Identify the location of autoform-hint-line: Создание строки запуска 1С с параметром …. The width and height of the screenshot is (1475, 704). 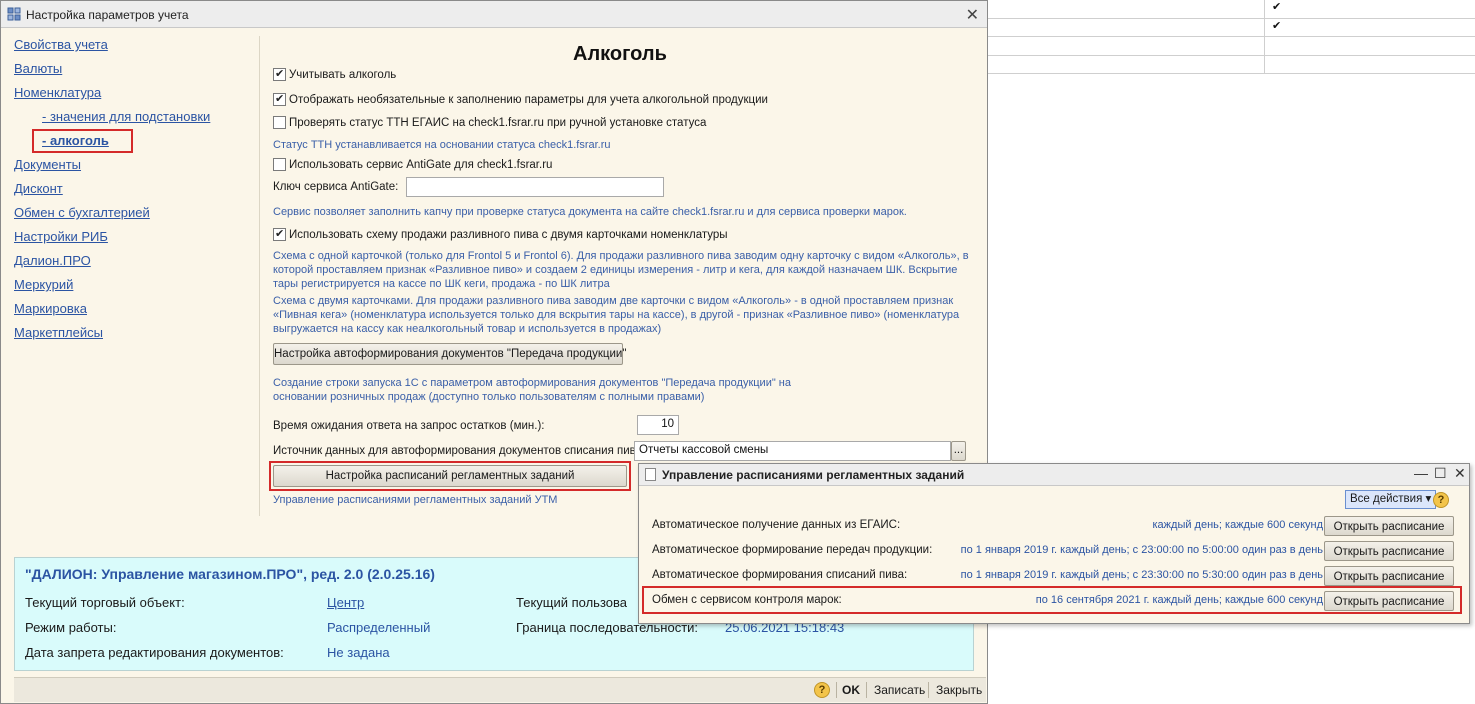
(532, 383).